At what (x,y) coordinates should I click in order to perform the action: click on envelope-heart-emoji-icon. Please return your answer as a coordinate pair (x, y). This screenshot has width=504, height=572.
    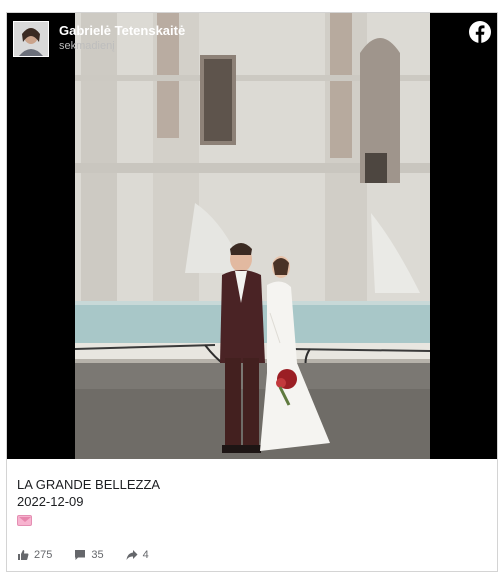
    Looking at the image, I should click on (24, 520).